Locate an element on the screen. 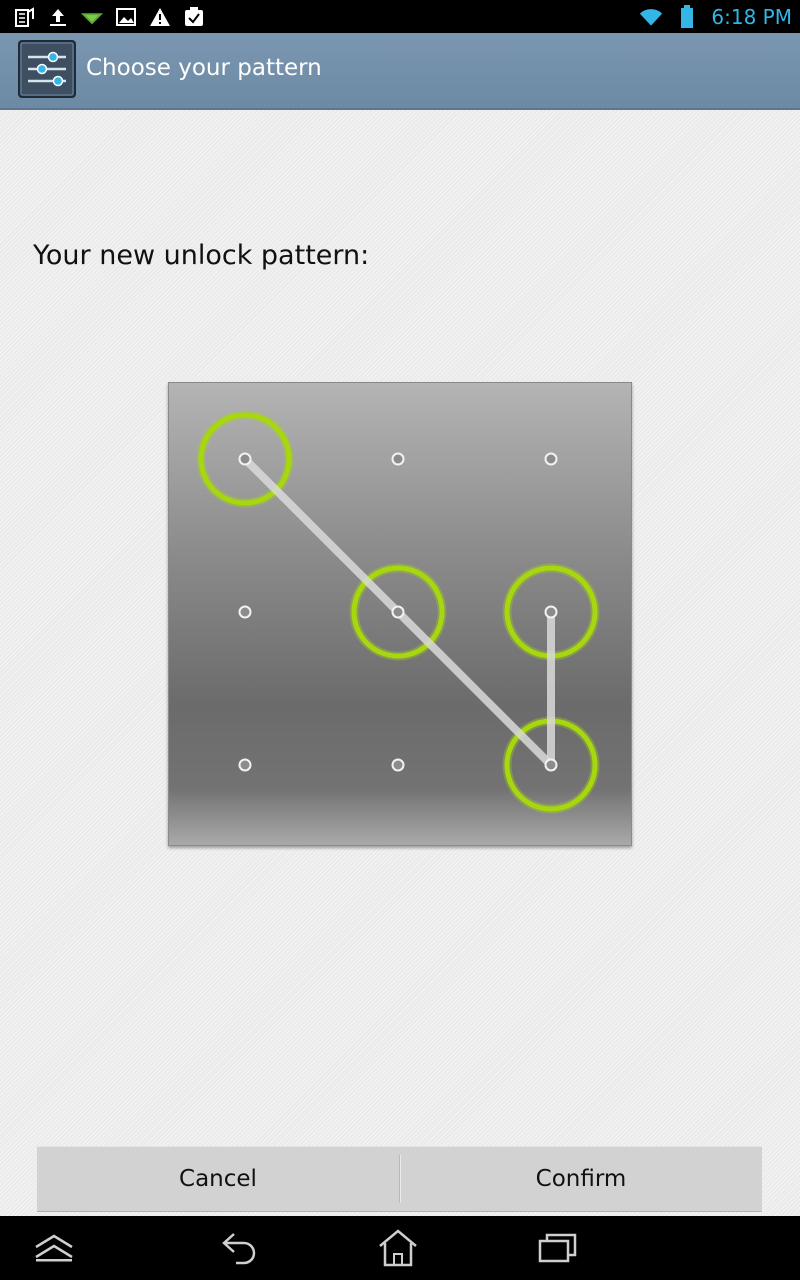 The image size is (800, 1280). confirm-button: Confirm is located at coordinates (581, 1179).